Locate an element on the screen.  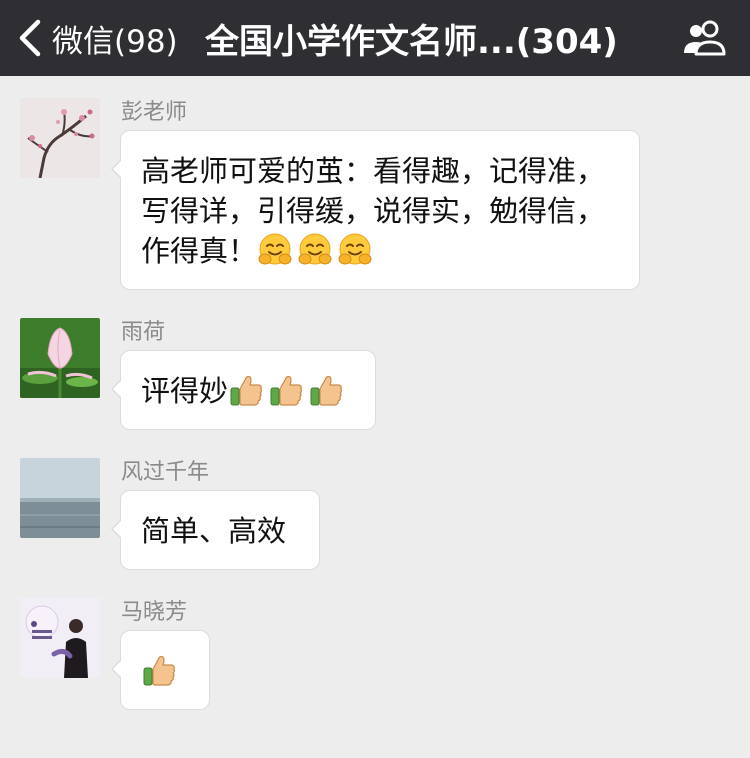
navigation-bar: 微信(98) 全国小学作文名师...(304) is located at coordinates (375, 38).